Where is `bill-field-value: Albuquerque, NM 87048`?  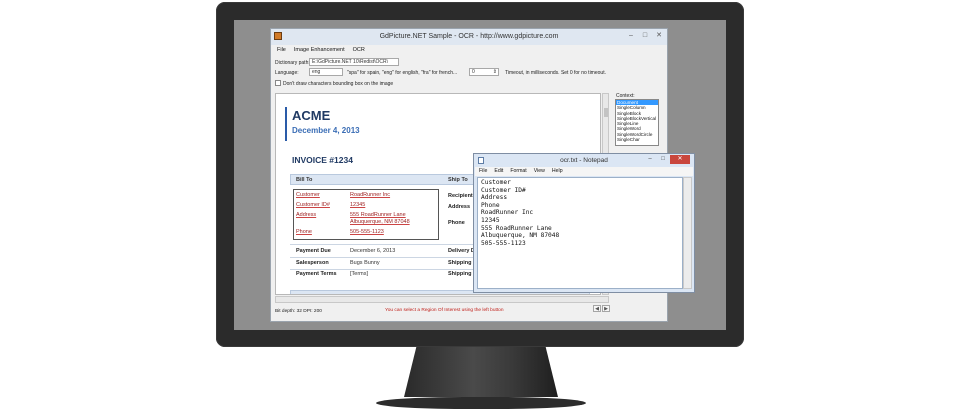 bill-field-value: Albuquerque, NM 87048 is located at coordinates (380, 222).